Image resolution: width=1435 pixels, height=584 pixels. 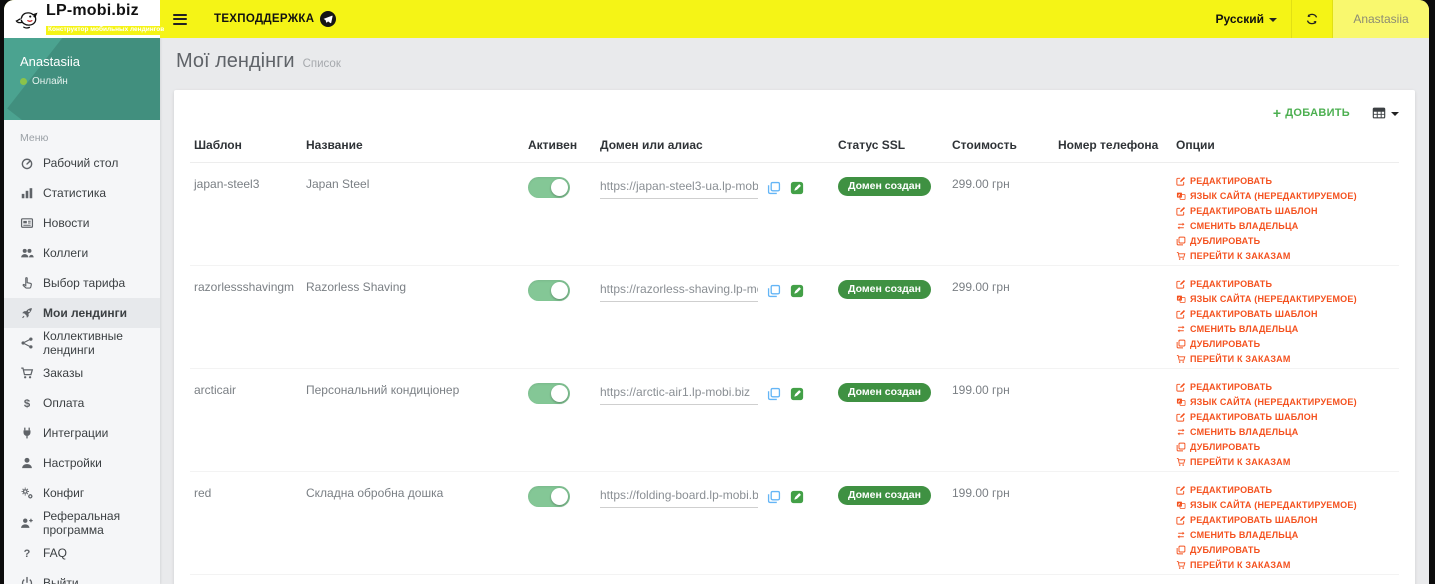 What do you see at coordinates (82, 163) in the screenshot?
I see `sidebar-item-dashboard: Рабочий стол` at bounding box center [82, 163].